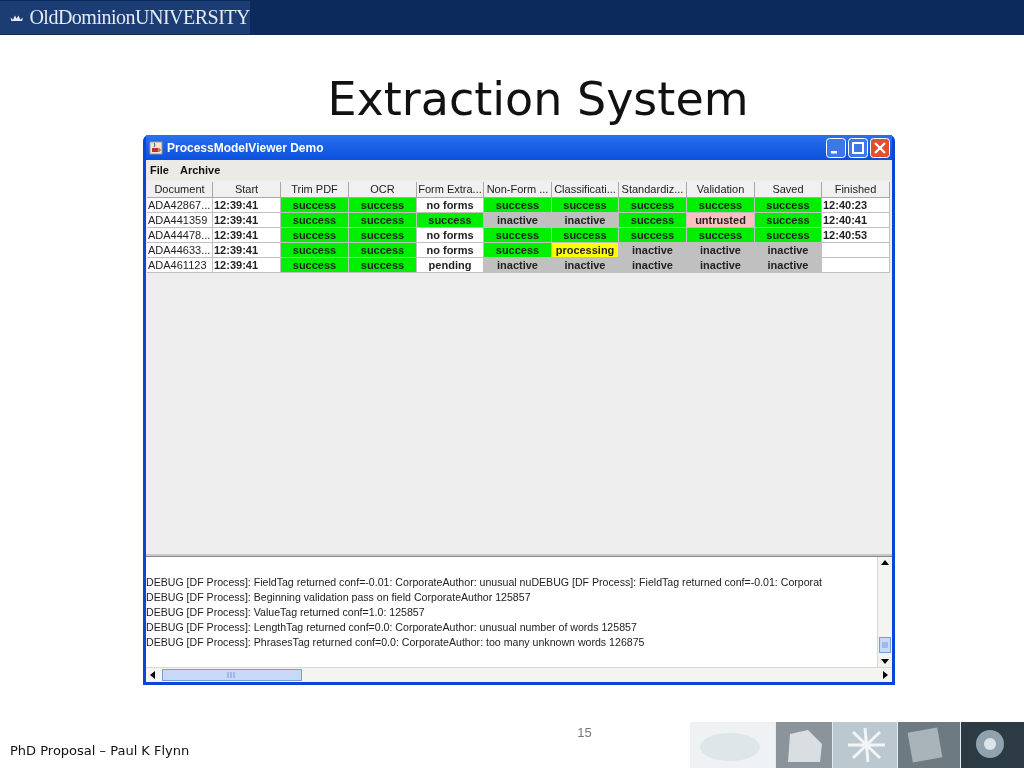 The width and height of the screenshot is (1024, 768). I want to click on footer-author: PhD Proposal – Paul K Flynn, so click(100, 750).